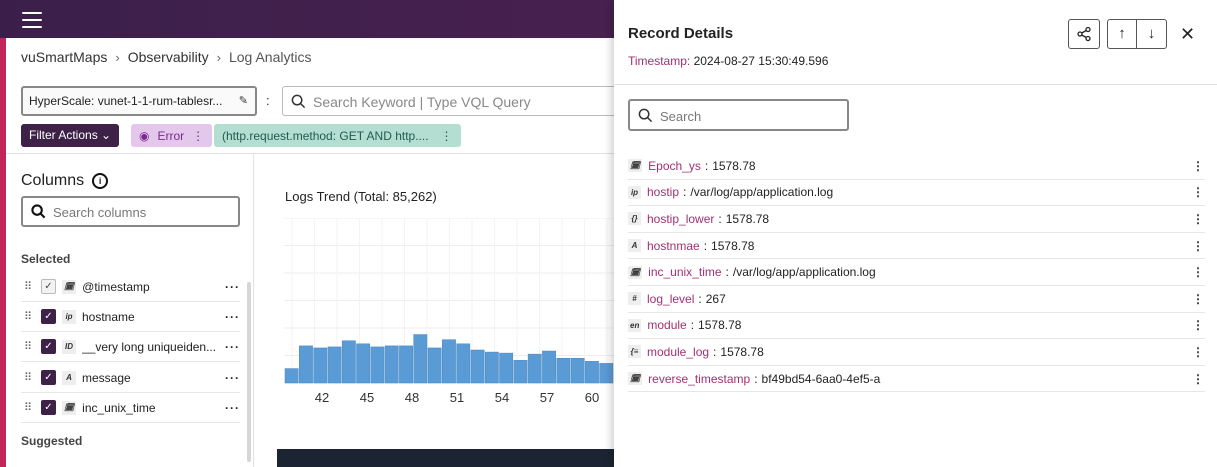  I want to click on record-field-row: {} hostip_lower:1578.78 ⋮, so click(916, 219).